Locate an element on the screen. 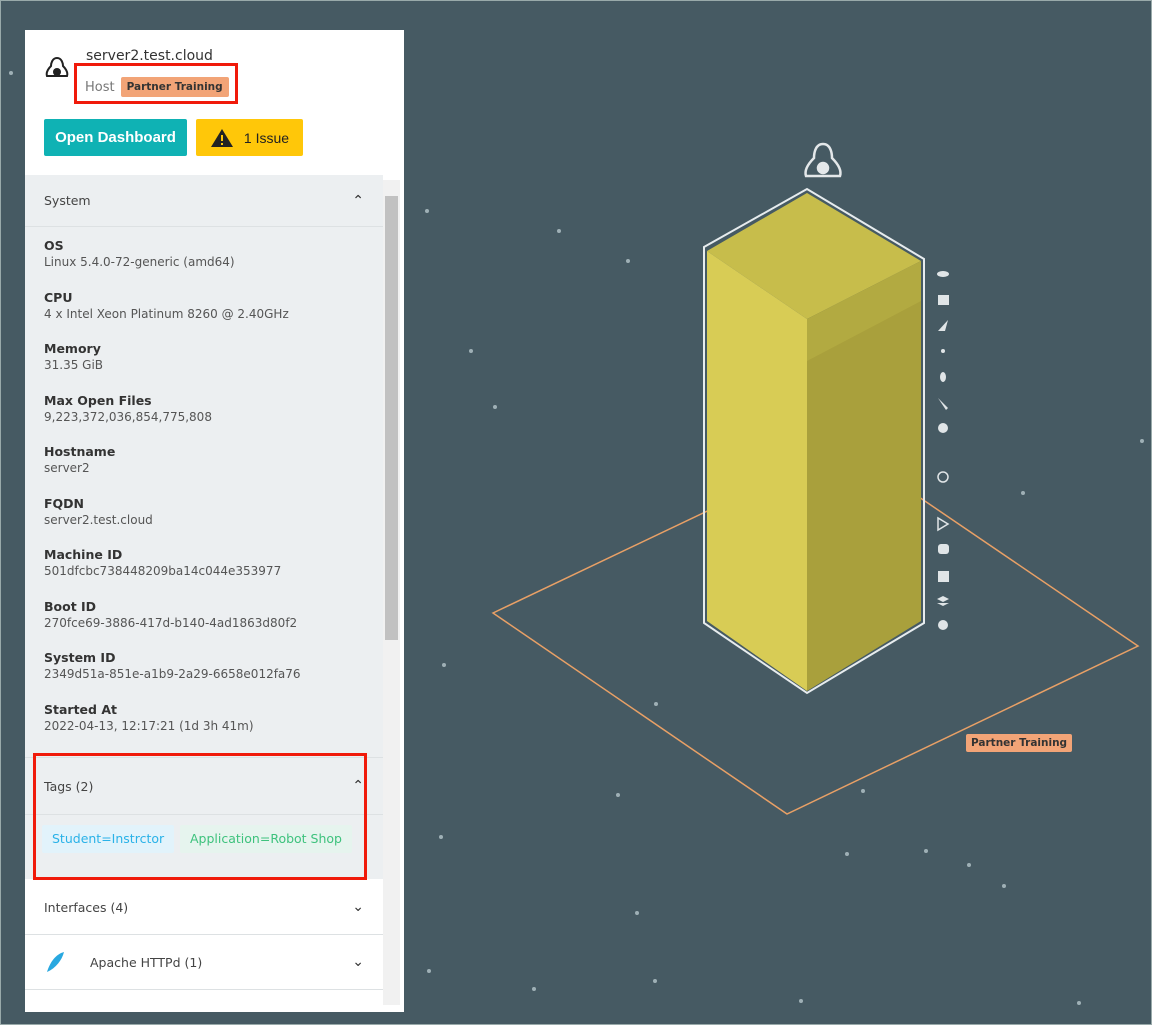 This screenshot has width=1152, height=1030. section-title: Interfaces (4) is located at coordinates (86, 907).